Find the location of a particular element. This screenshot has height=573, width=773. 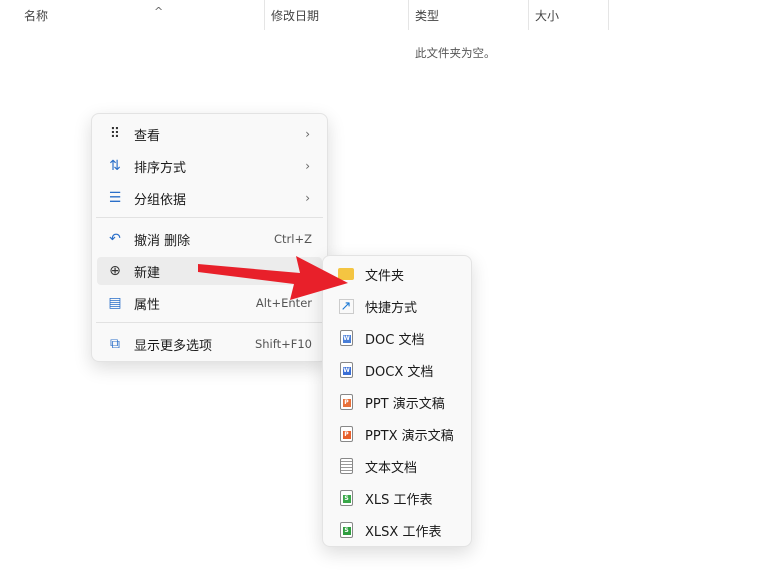

column-type: 类型 is located at coordinates (469, 15).